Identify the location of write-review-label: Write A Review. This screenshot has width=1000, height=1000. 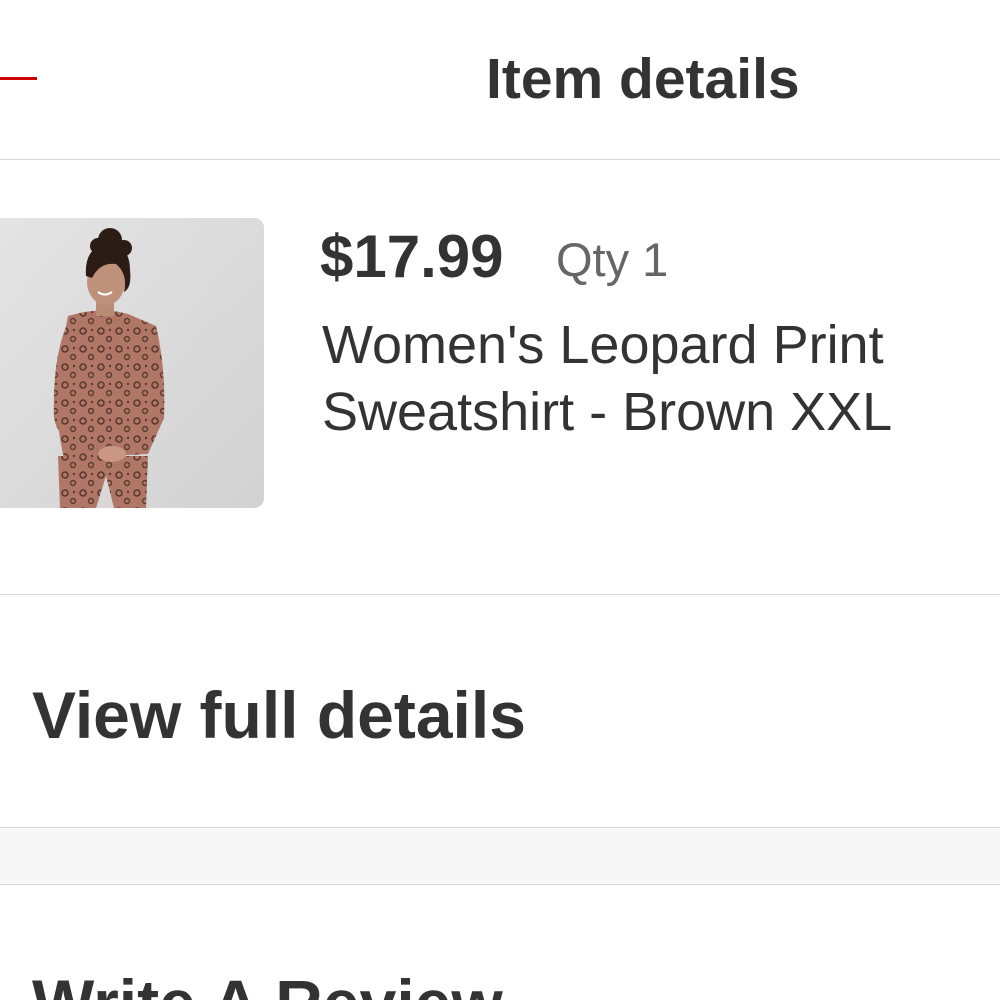
(267, 982).